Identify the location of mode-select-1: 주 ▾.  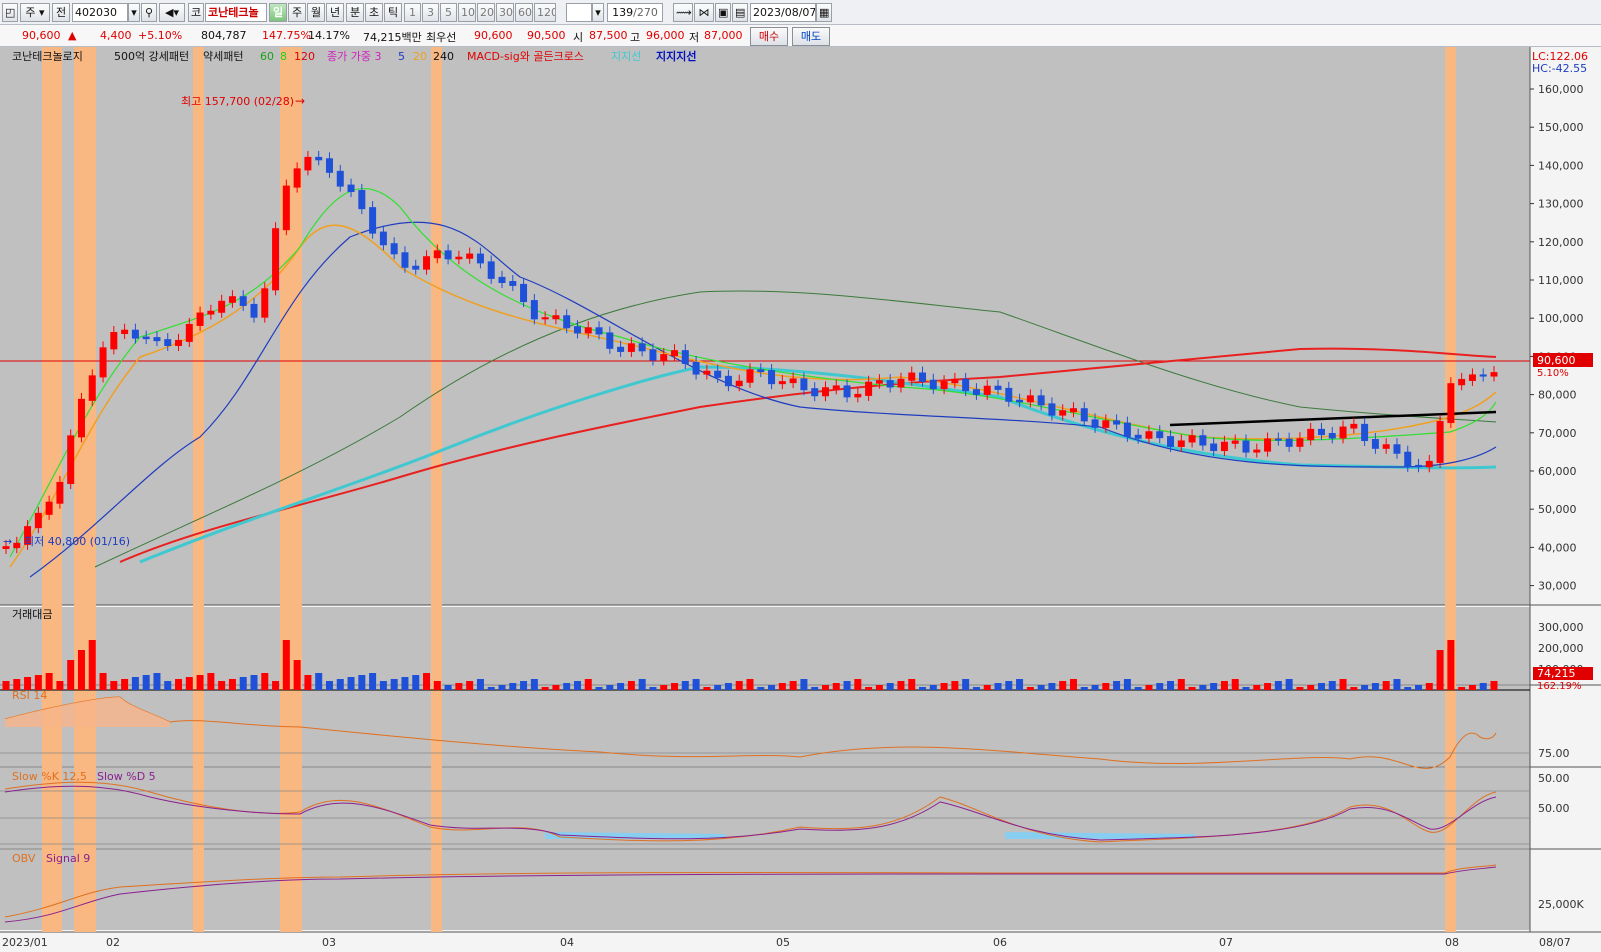
(35, 12).